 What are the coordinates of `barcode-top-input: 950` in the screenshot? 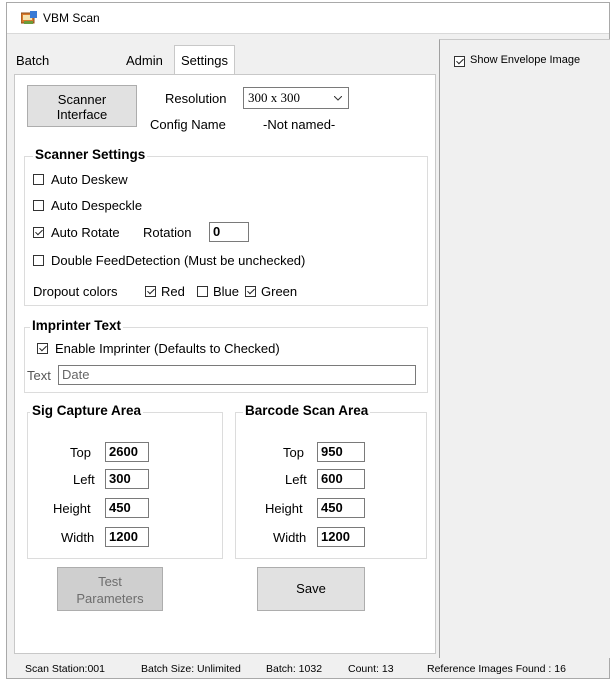 It's located at (341, 452).